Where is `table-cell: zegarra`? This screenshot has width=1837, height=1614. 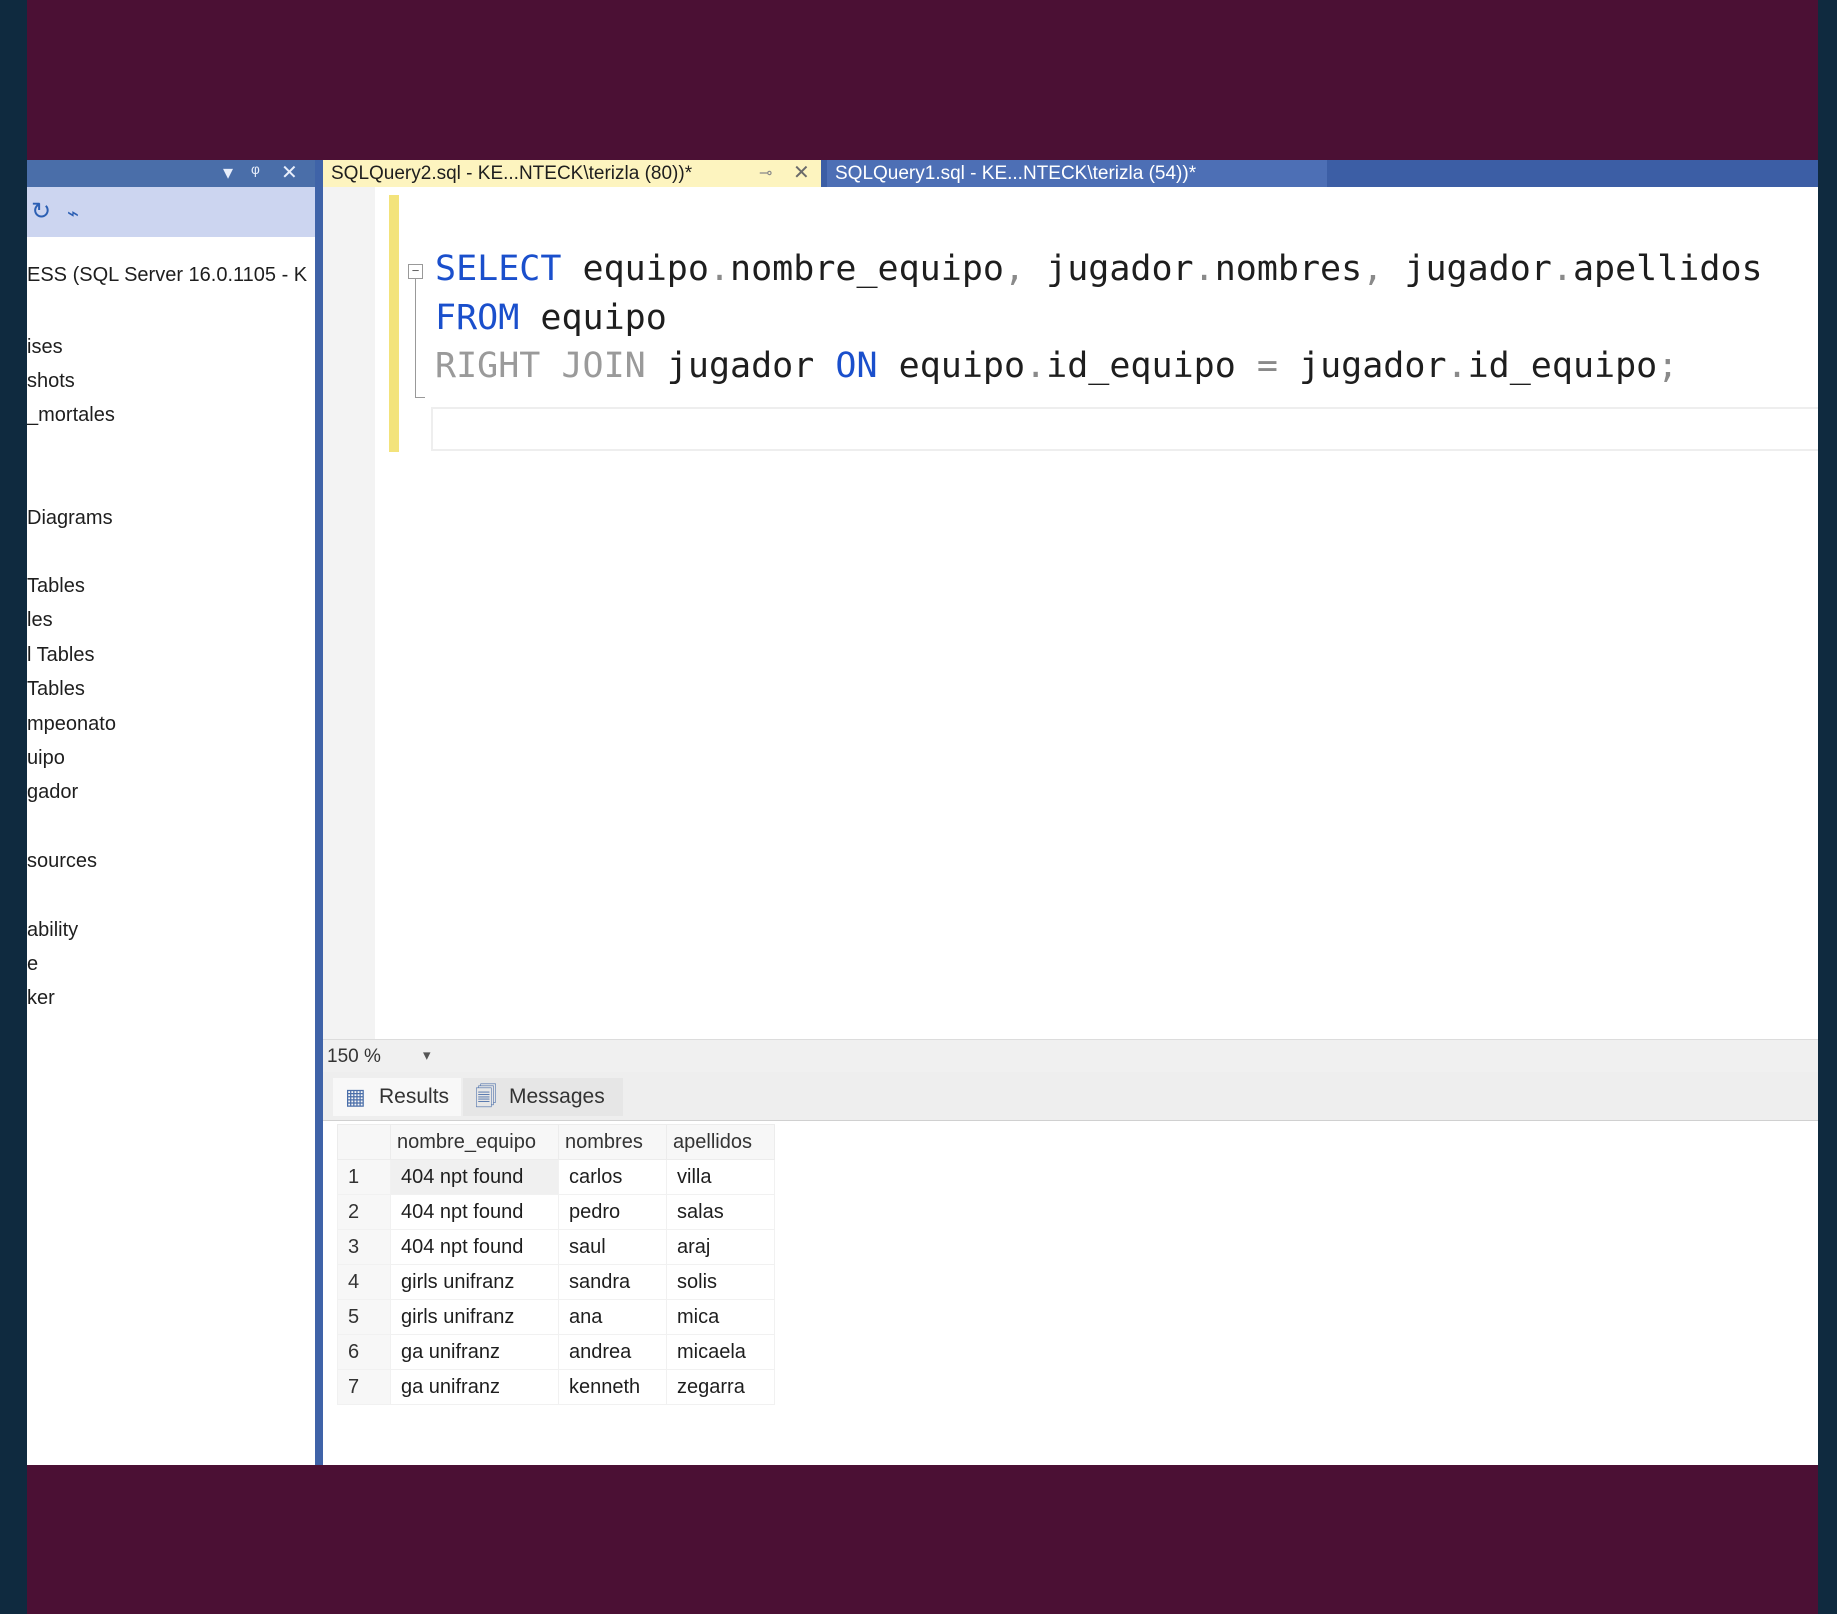
table-cell: zegarra is located at coordinates (720, 1387).